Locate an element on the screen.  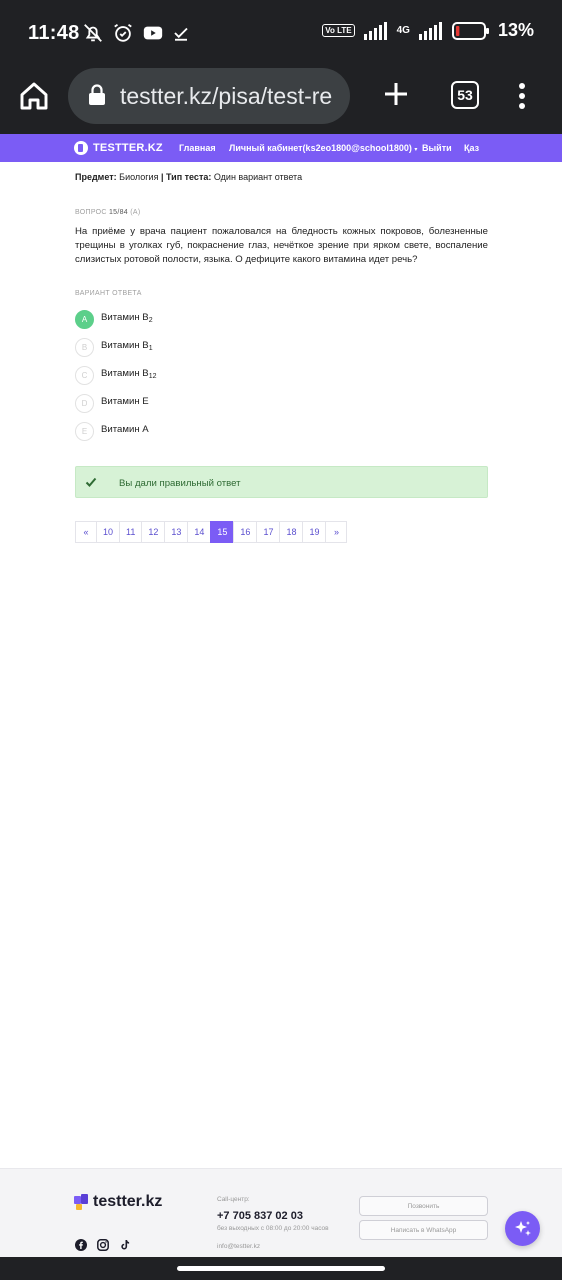
browser-toolbar: testter.kz/pisa/test-re 53 is located at coordinates (281, 100).